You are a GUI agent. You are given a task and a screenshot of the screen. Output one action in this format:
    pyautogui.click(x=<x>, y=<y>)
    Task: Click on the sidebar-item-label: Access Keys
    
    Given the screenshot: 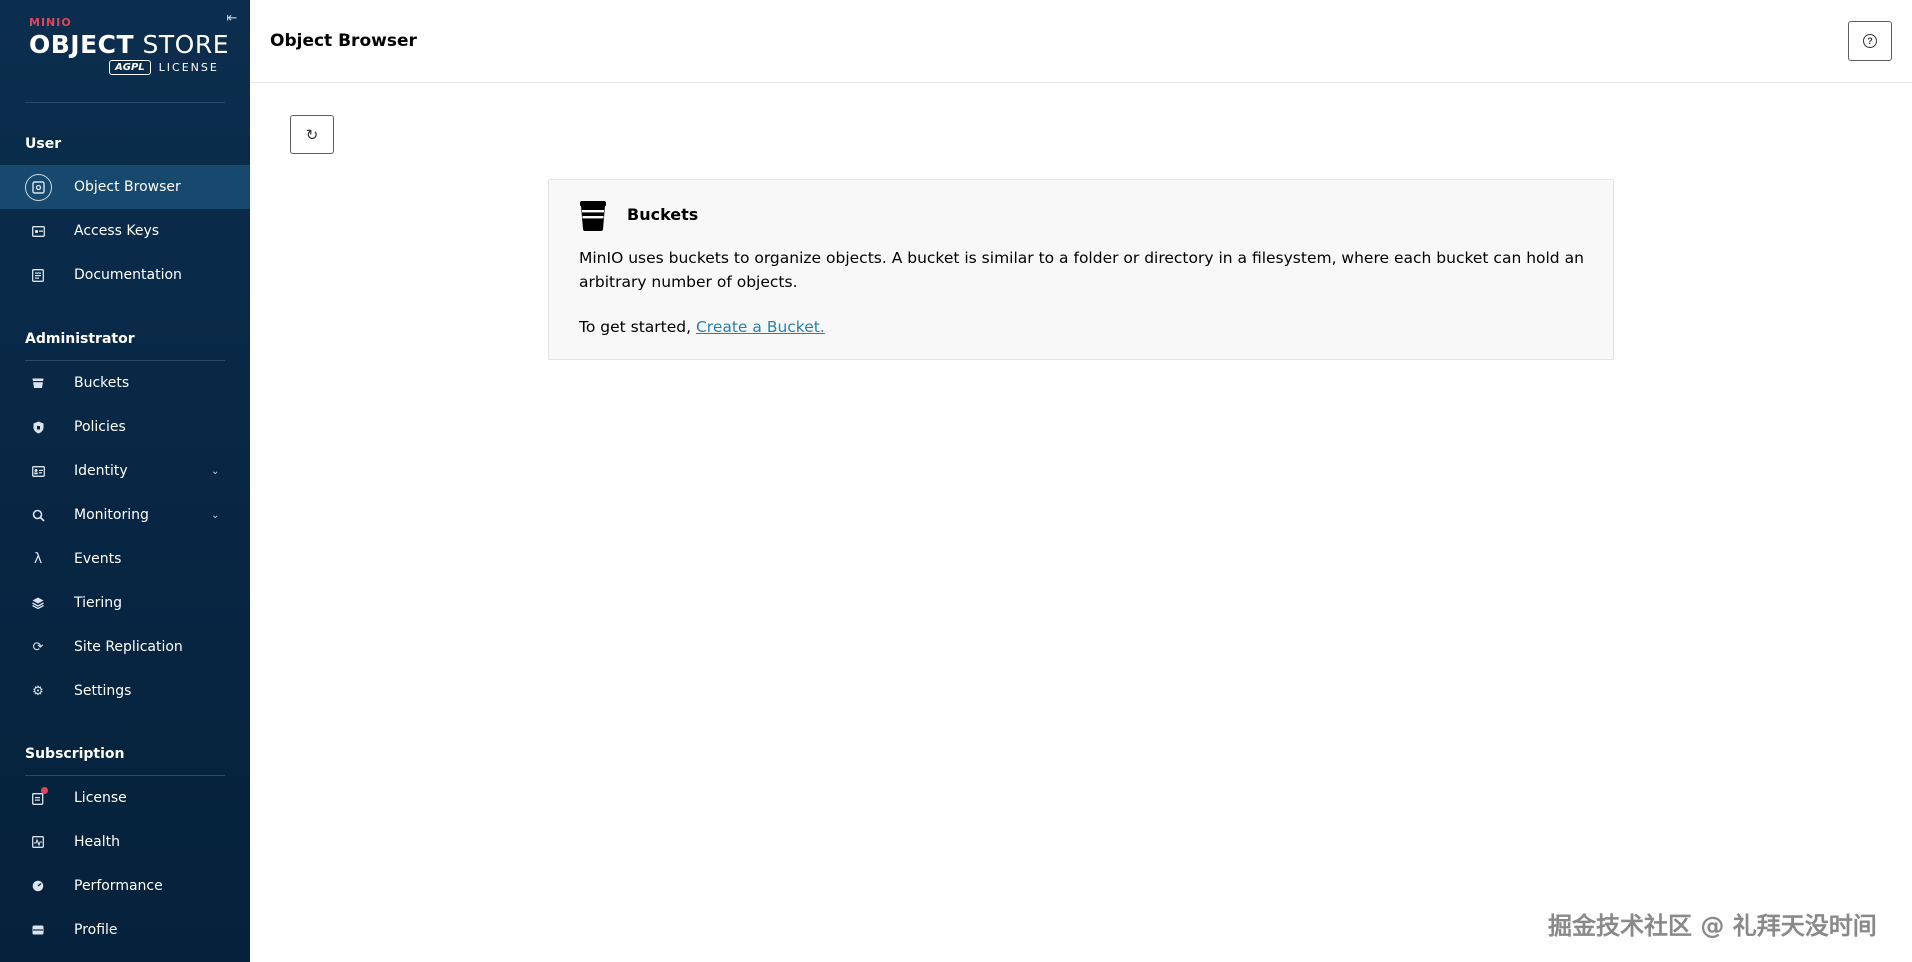 What is the action you would take?
    pyautogui.click(x=117, y=231)
    